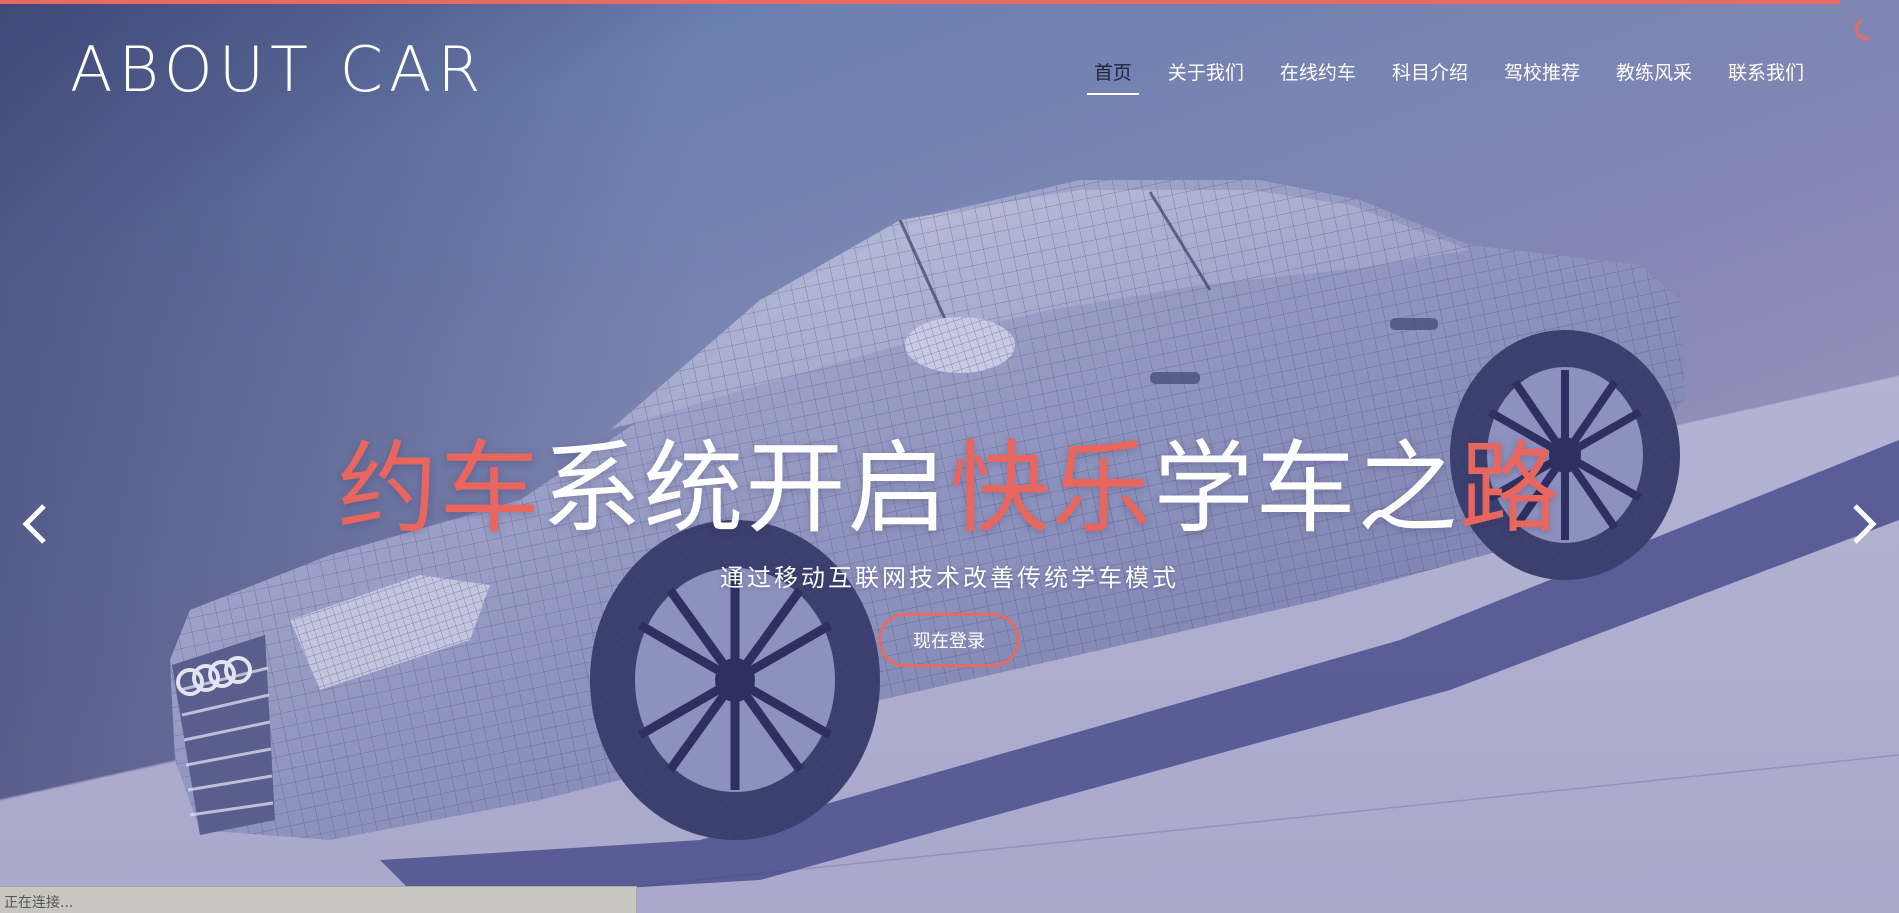 This screenshot has width=1899, height=913. Describe the element at coordinates (1206, 74) in the screenshot. I see `nav-item-about: 关于我们` at that location.